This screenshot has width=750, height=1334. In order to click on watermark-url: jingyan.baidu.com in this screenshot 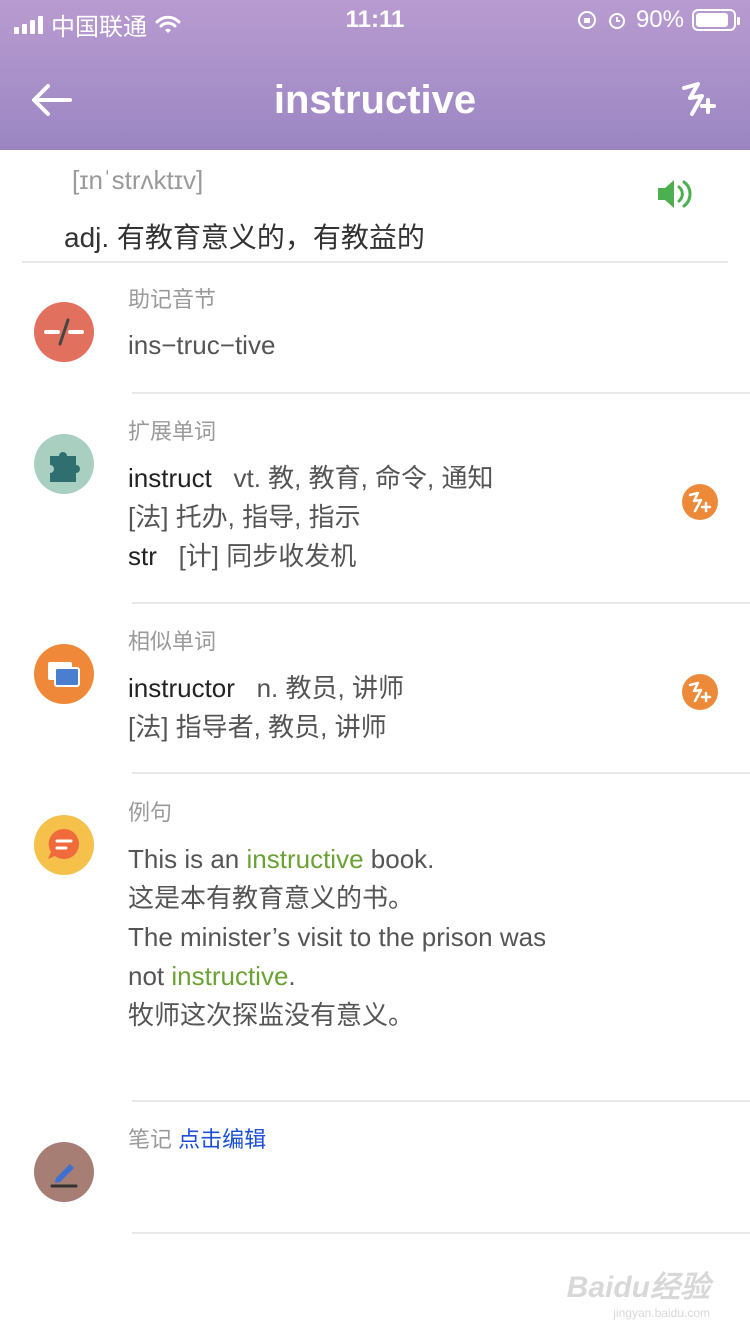, I will do `click(661, 1313)`.